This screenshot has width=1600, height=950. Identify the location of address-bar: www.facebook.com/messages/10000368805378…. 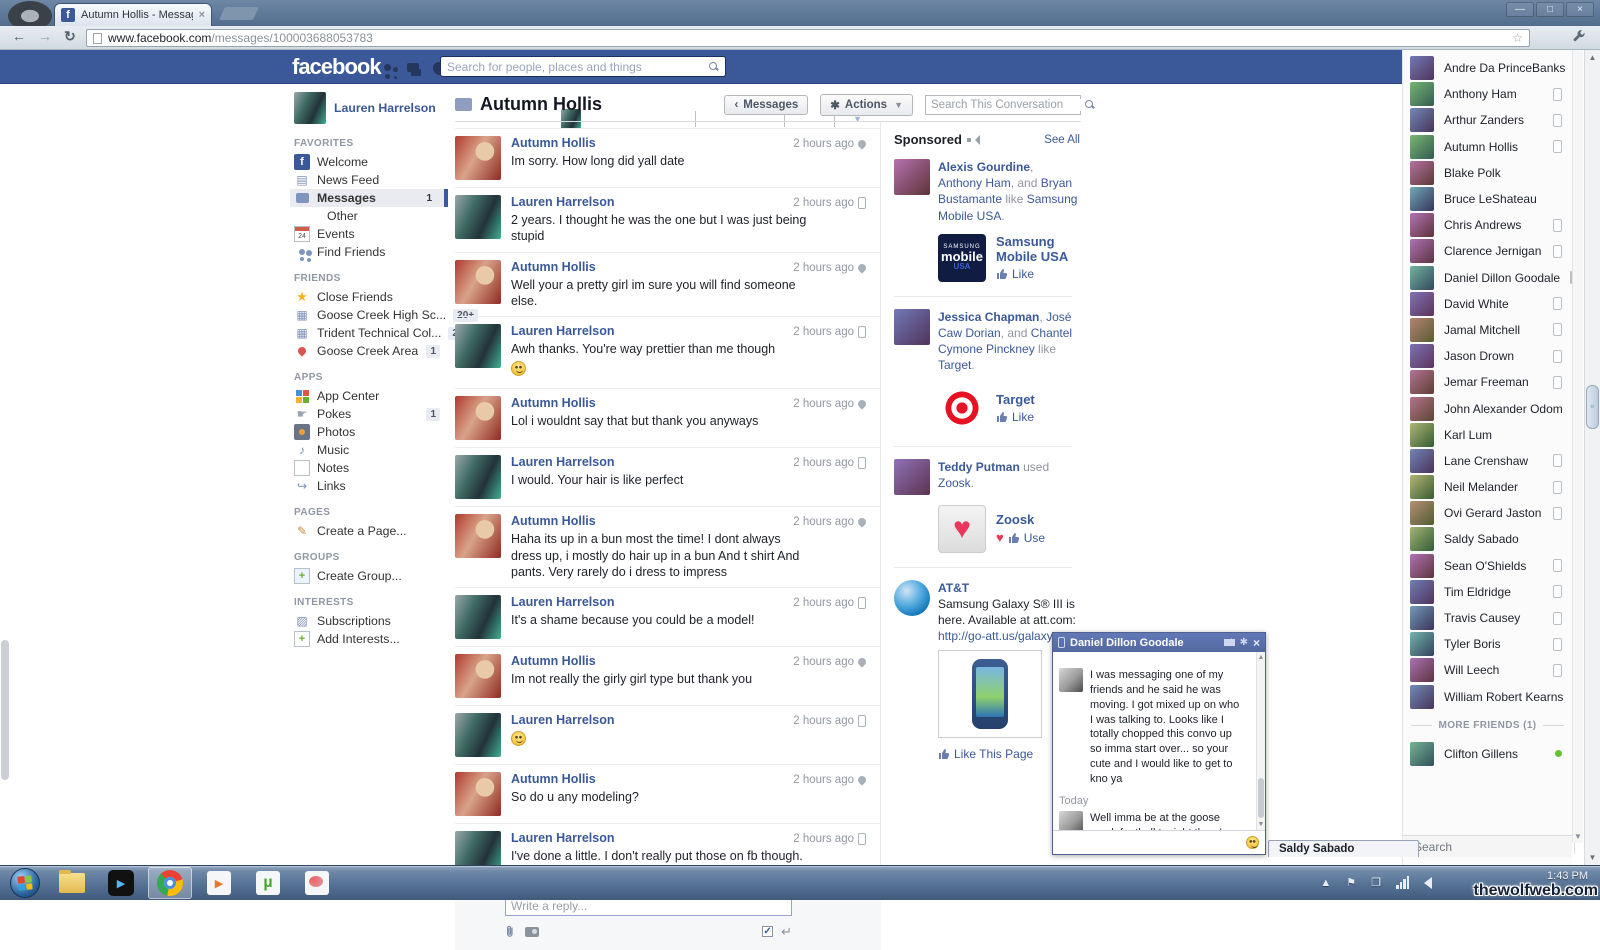
(808, 38).